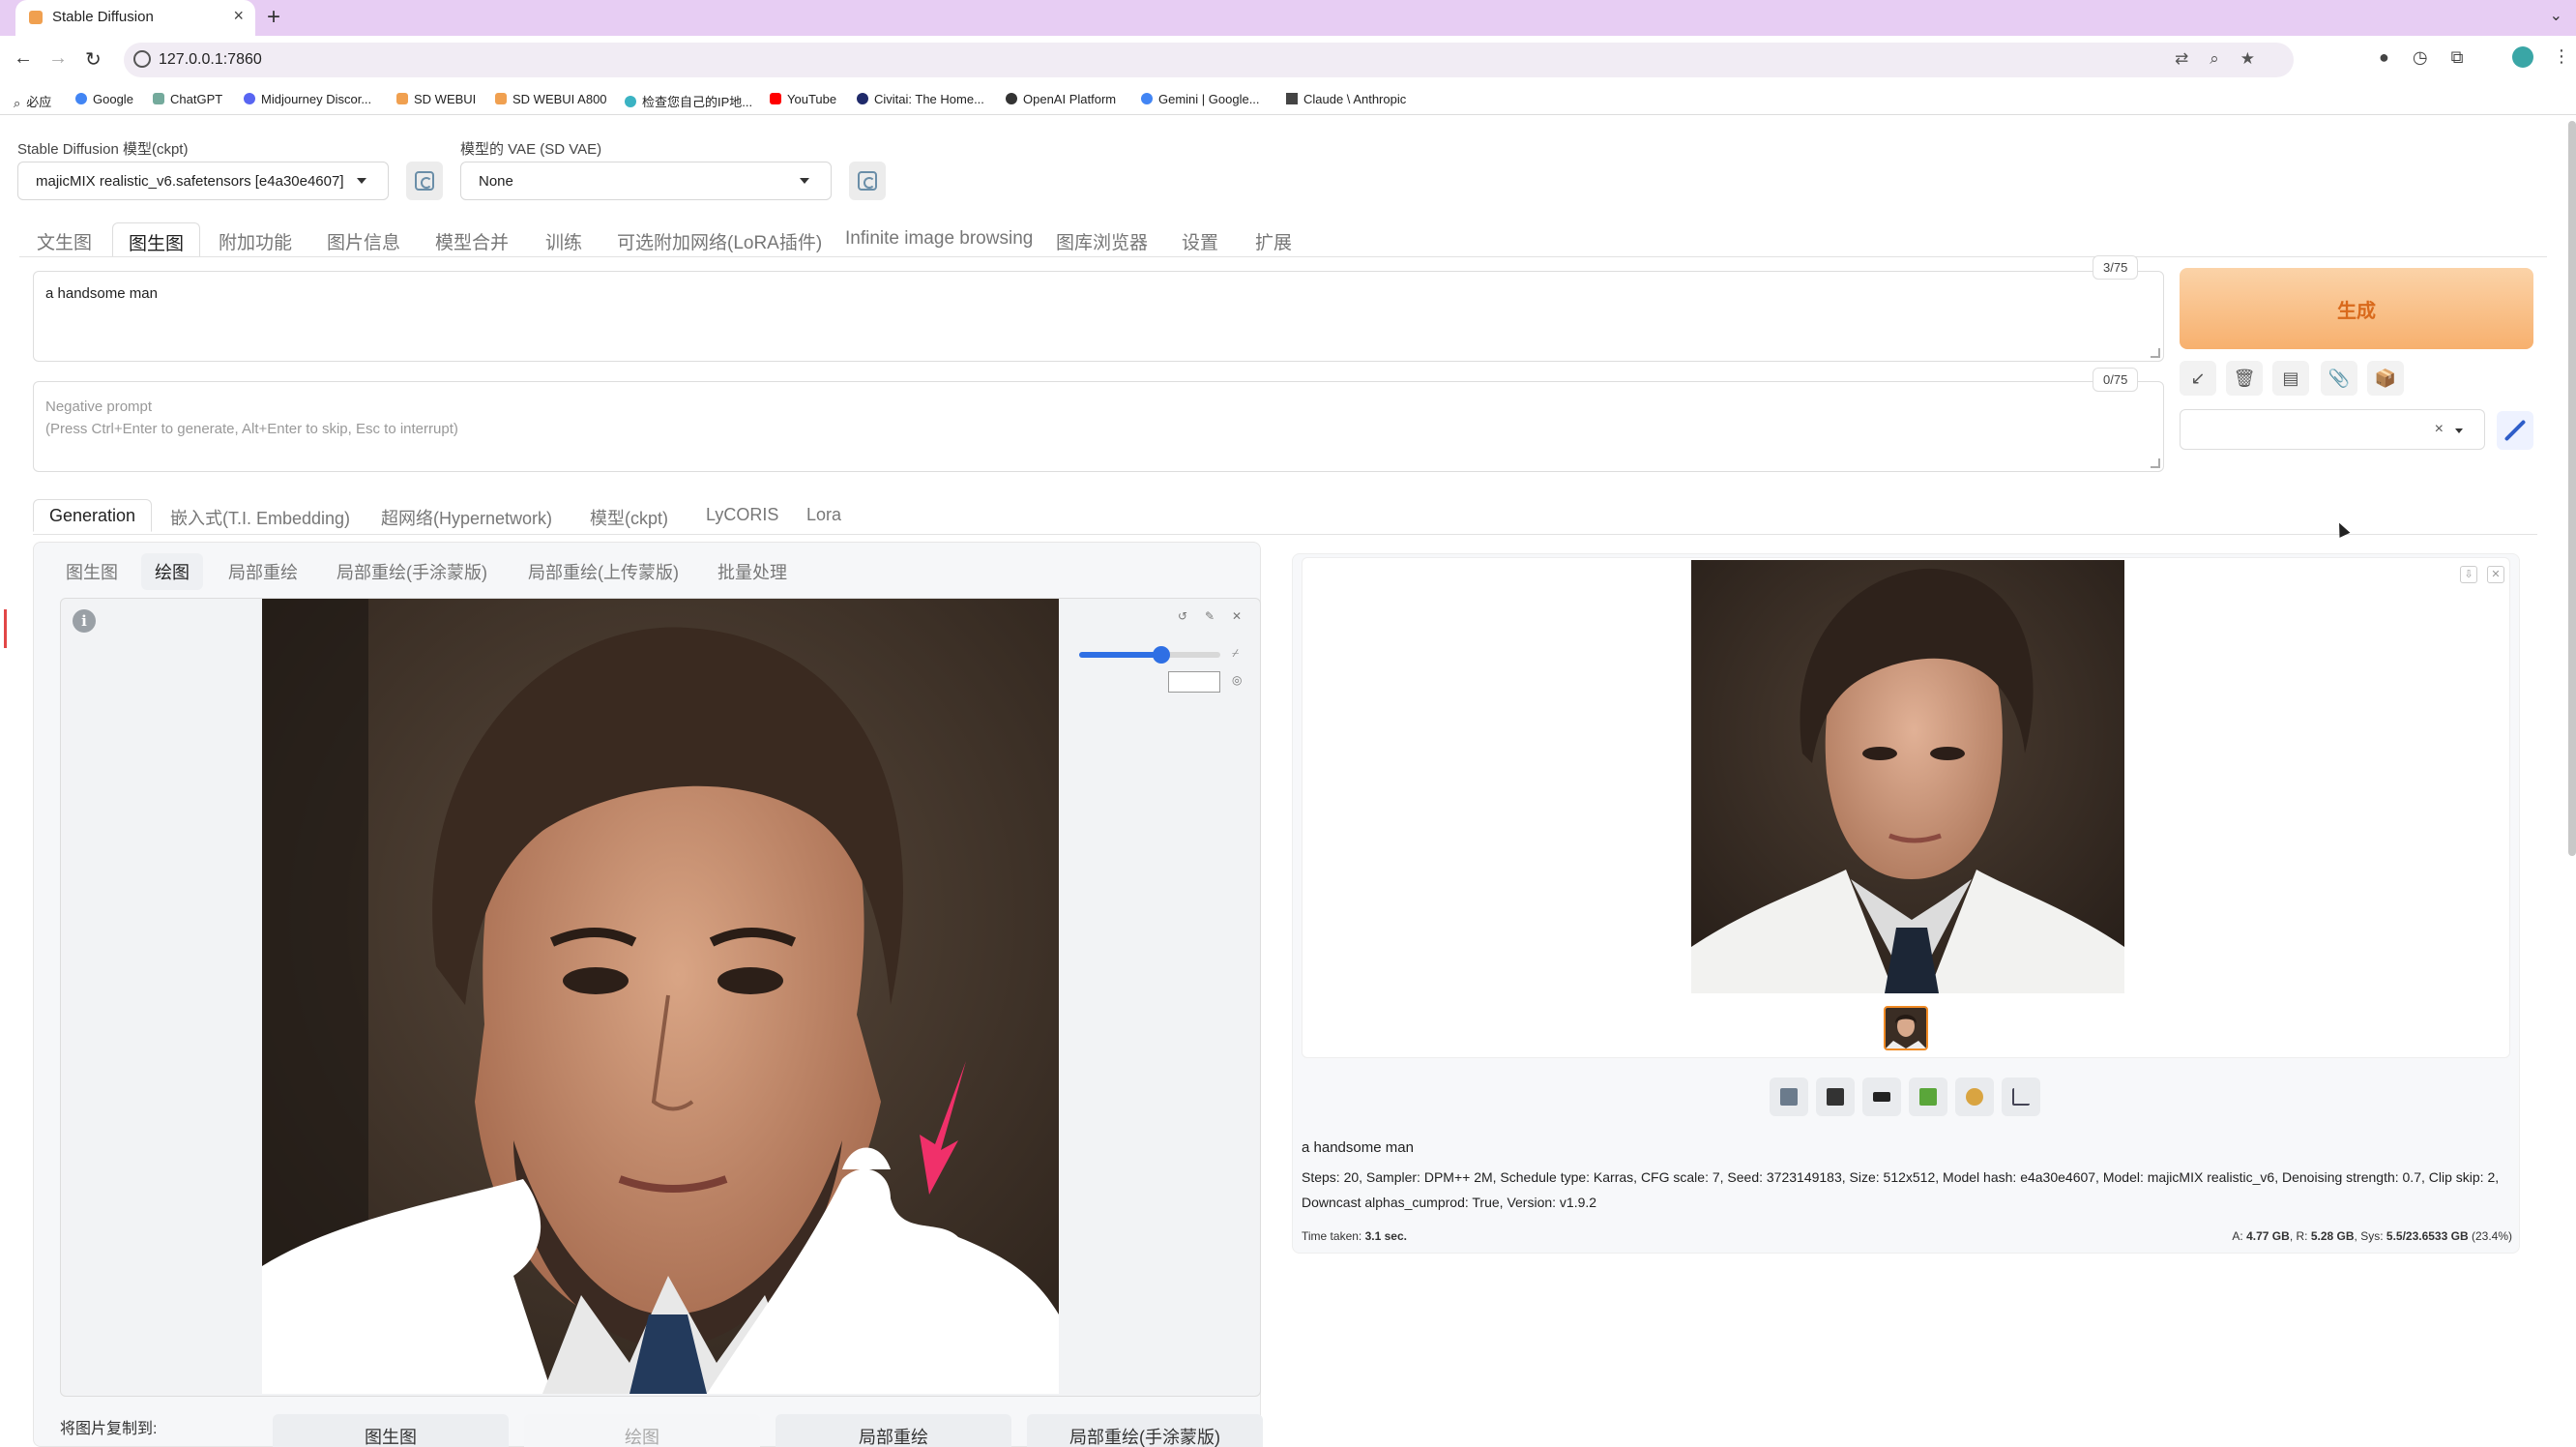 This screenshot has height=1447, width=2576. What do you see at coordinates (103, 17) in the screenshot?
I see `tab-title: Stable Diffusion` at bounding box center [103, 17].